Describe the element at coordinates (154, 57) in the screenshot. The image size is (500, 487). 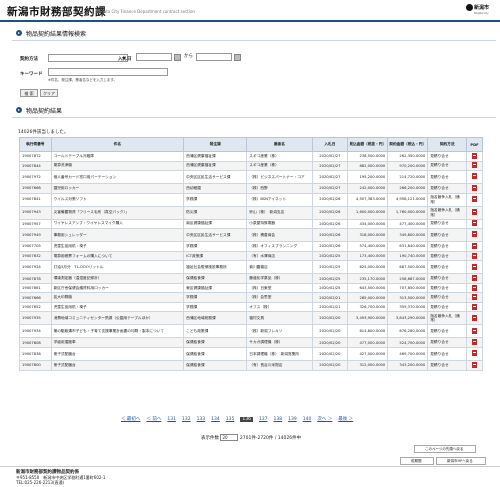
I see `date-from-input` at that location.